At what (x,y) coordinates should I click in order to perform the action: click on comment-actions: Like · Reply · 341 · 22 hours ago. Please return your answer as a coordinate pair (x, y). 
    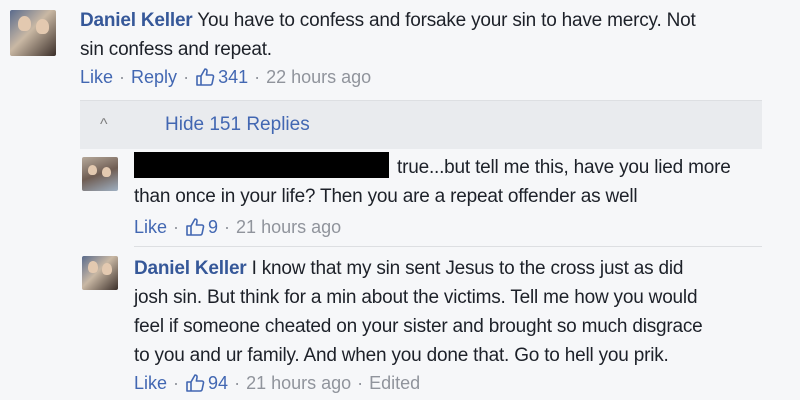
    Looking at the image, I should click on (225, 77).